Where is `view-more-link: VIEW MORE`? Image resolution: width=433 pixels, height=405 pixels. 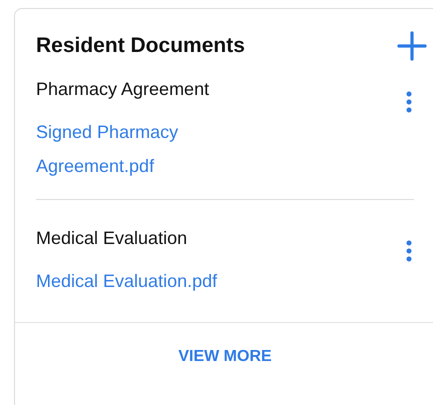 view-more-link: VIEW MORE is located at coordinates (225, 357).